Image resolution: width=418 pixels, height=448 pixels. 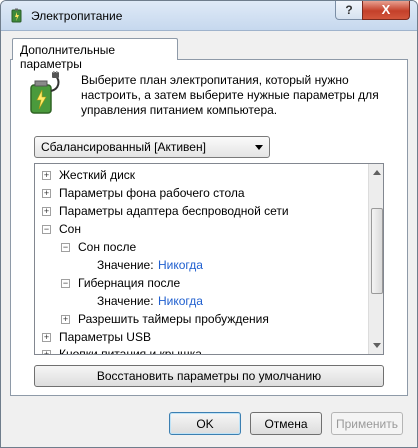 I want to click on tree-item-wireless-adapter: + Параметры адаптера беспроводной сети, so click(x=201, y=211).